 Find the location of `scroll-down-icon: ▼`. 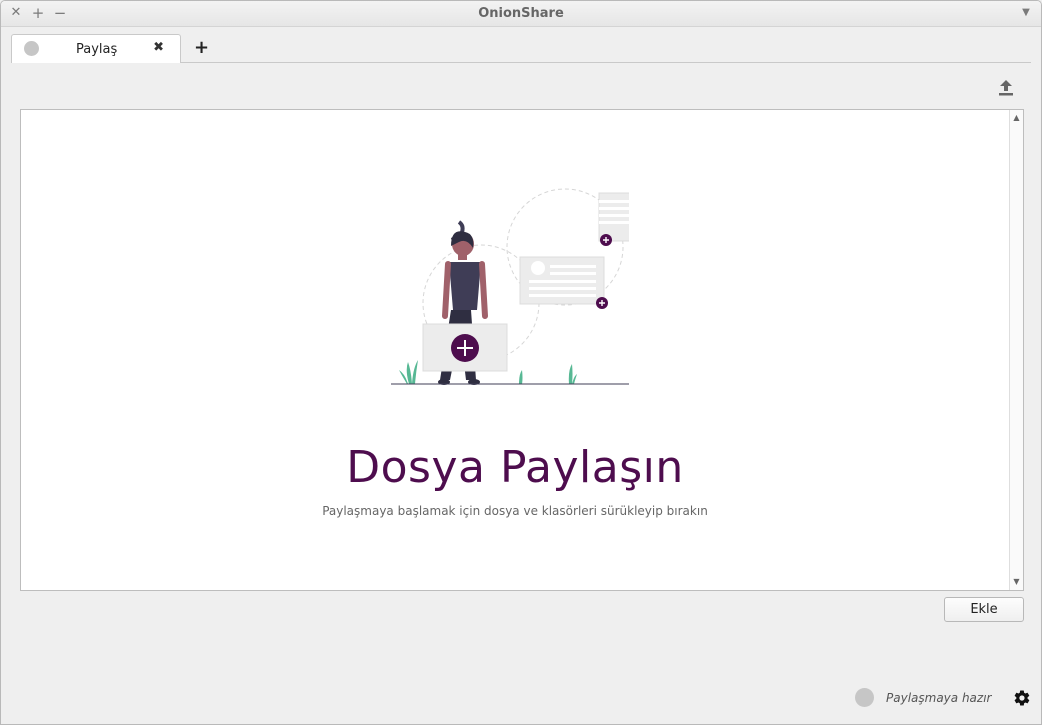

scroll-down-icon: ▼ is located at coordinates (1016, 582).